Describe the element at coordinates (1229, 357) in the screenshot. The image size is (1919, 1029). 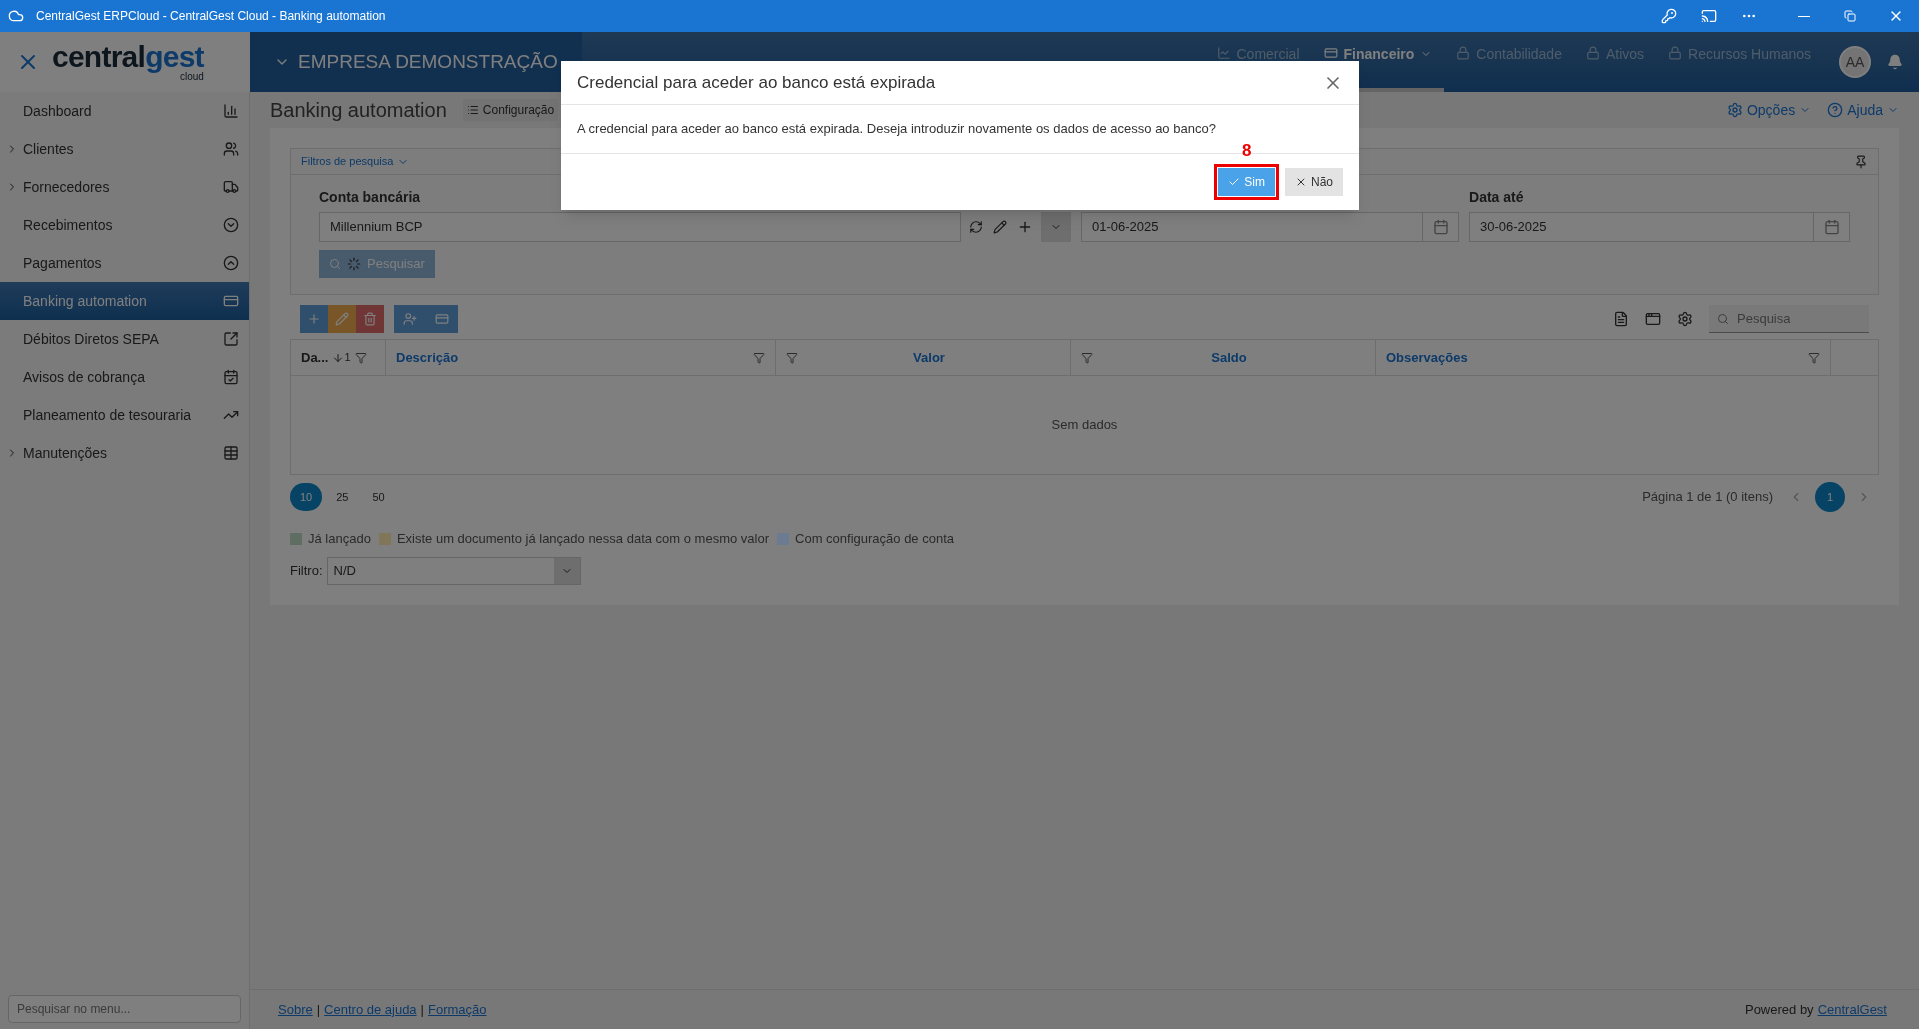
I see `column-label: Saldo` at that location.